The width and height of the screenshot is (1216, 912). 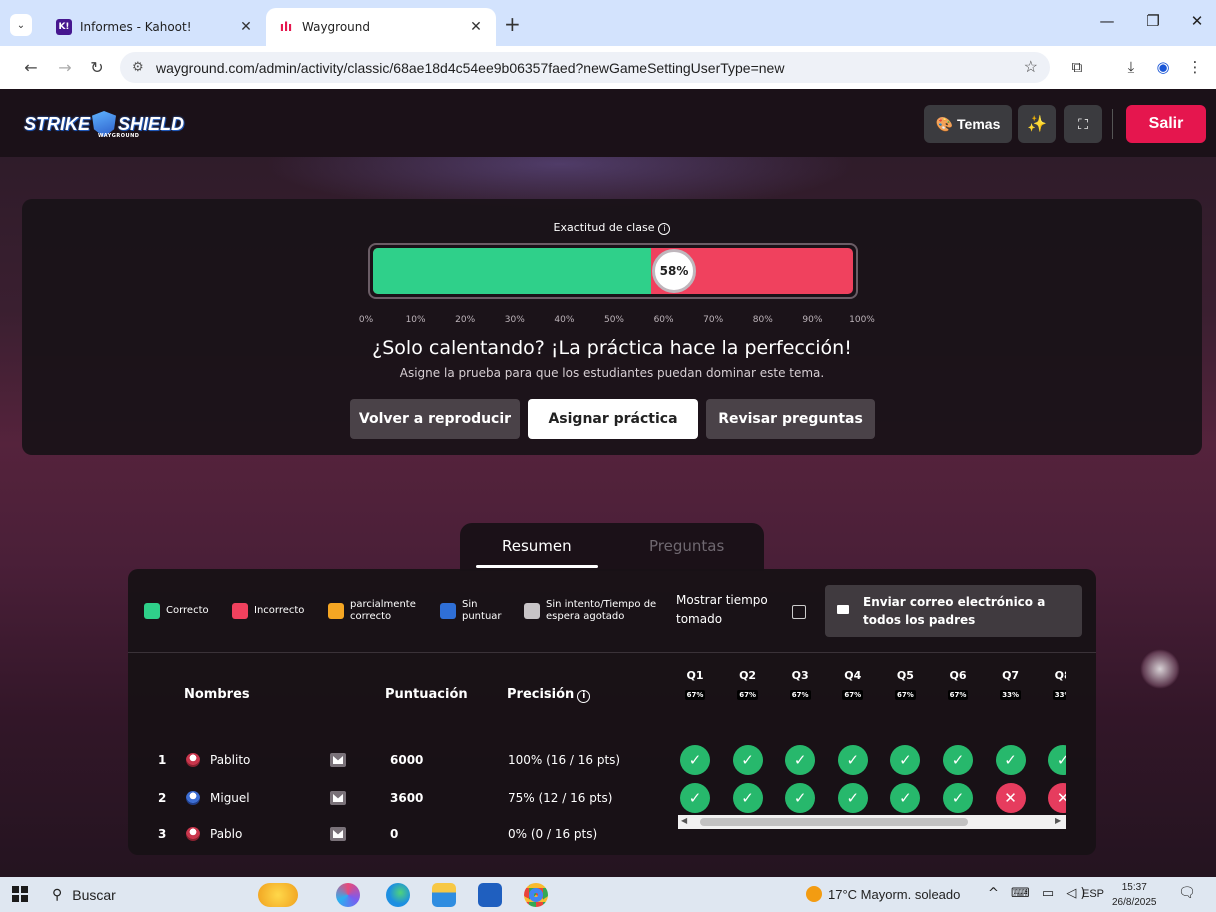 I want to click on restore-icon: ❐, so click(x=1153, y=21).